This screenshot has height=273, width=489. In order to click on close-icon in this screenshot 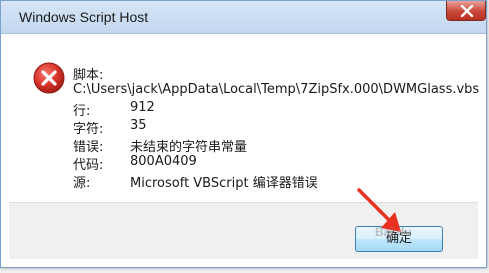, I will do `click(467, 11)`.